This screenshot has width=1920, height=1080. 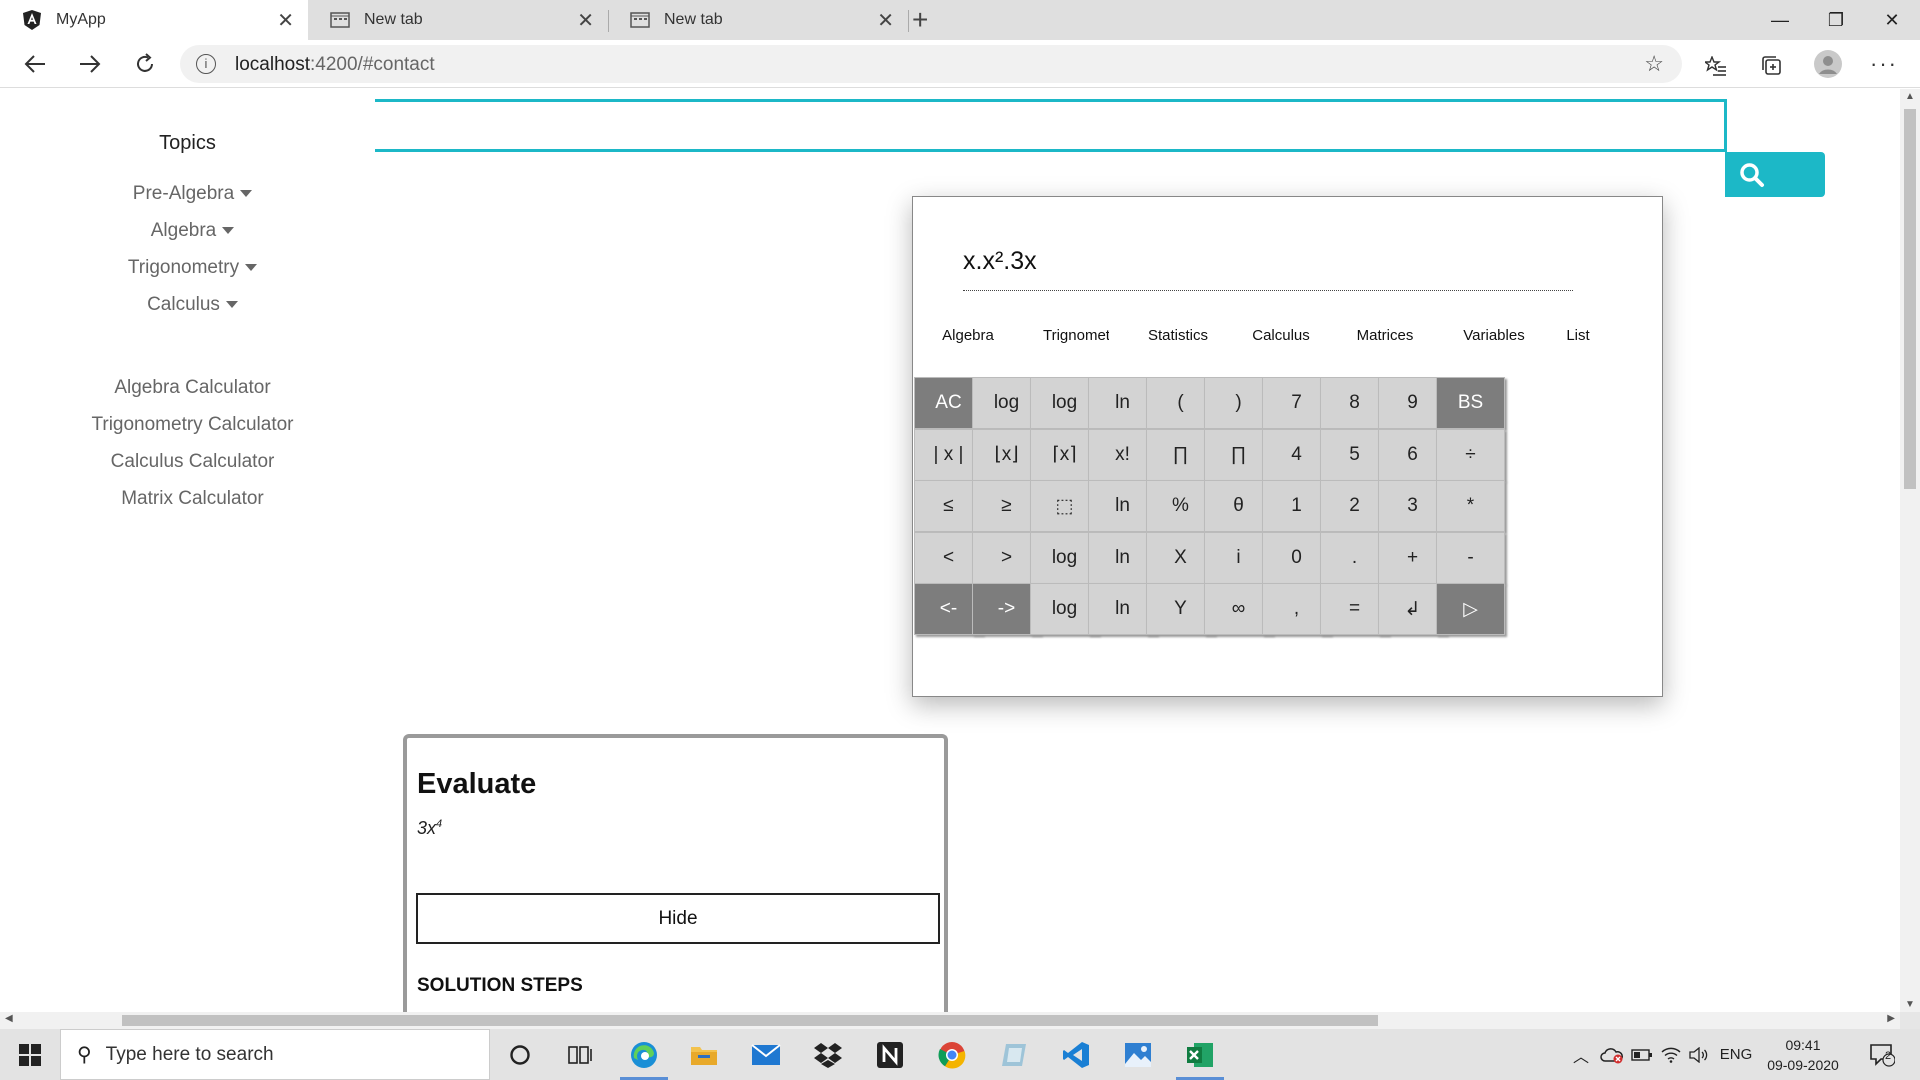 I want to click on tab-title: MyApp, so click(x=81, y=19).